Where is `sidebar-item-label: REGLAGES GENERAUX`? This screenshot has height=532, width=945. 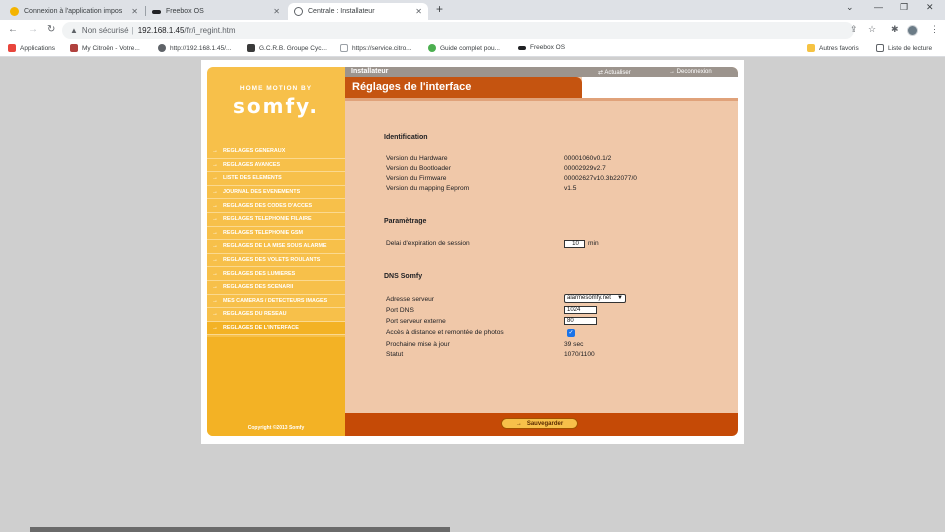 sidebar-item-label: REGLAGES GENERAUX is located at coordinates (254, 151).